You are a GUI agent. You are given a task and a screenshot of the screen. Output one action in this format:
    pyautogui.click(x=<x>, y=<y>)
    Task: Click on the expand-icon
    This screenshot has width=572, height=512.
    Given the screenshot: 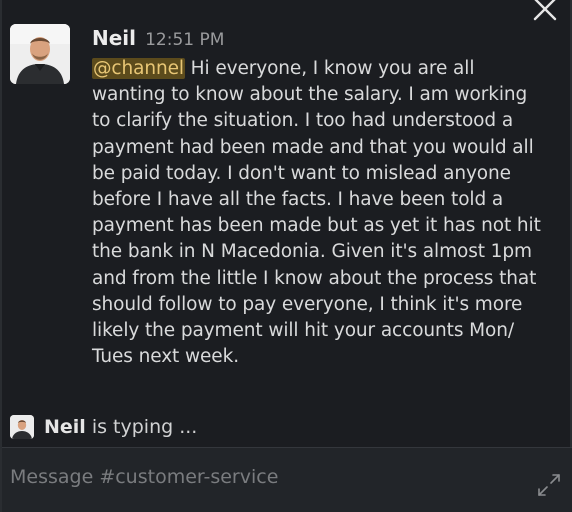 What is the action you would take?
    pyautogui.click(x=549, y=485)
    